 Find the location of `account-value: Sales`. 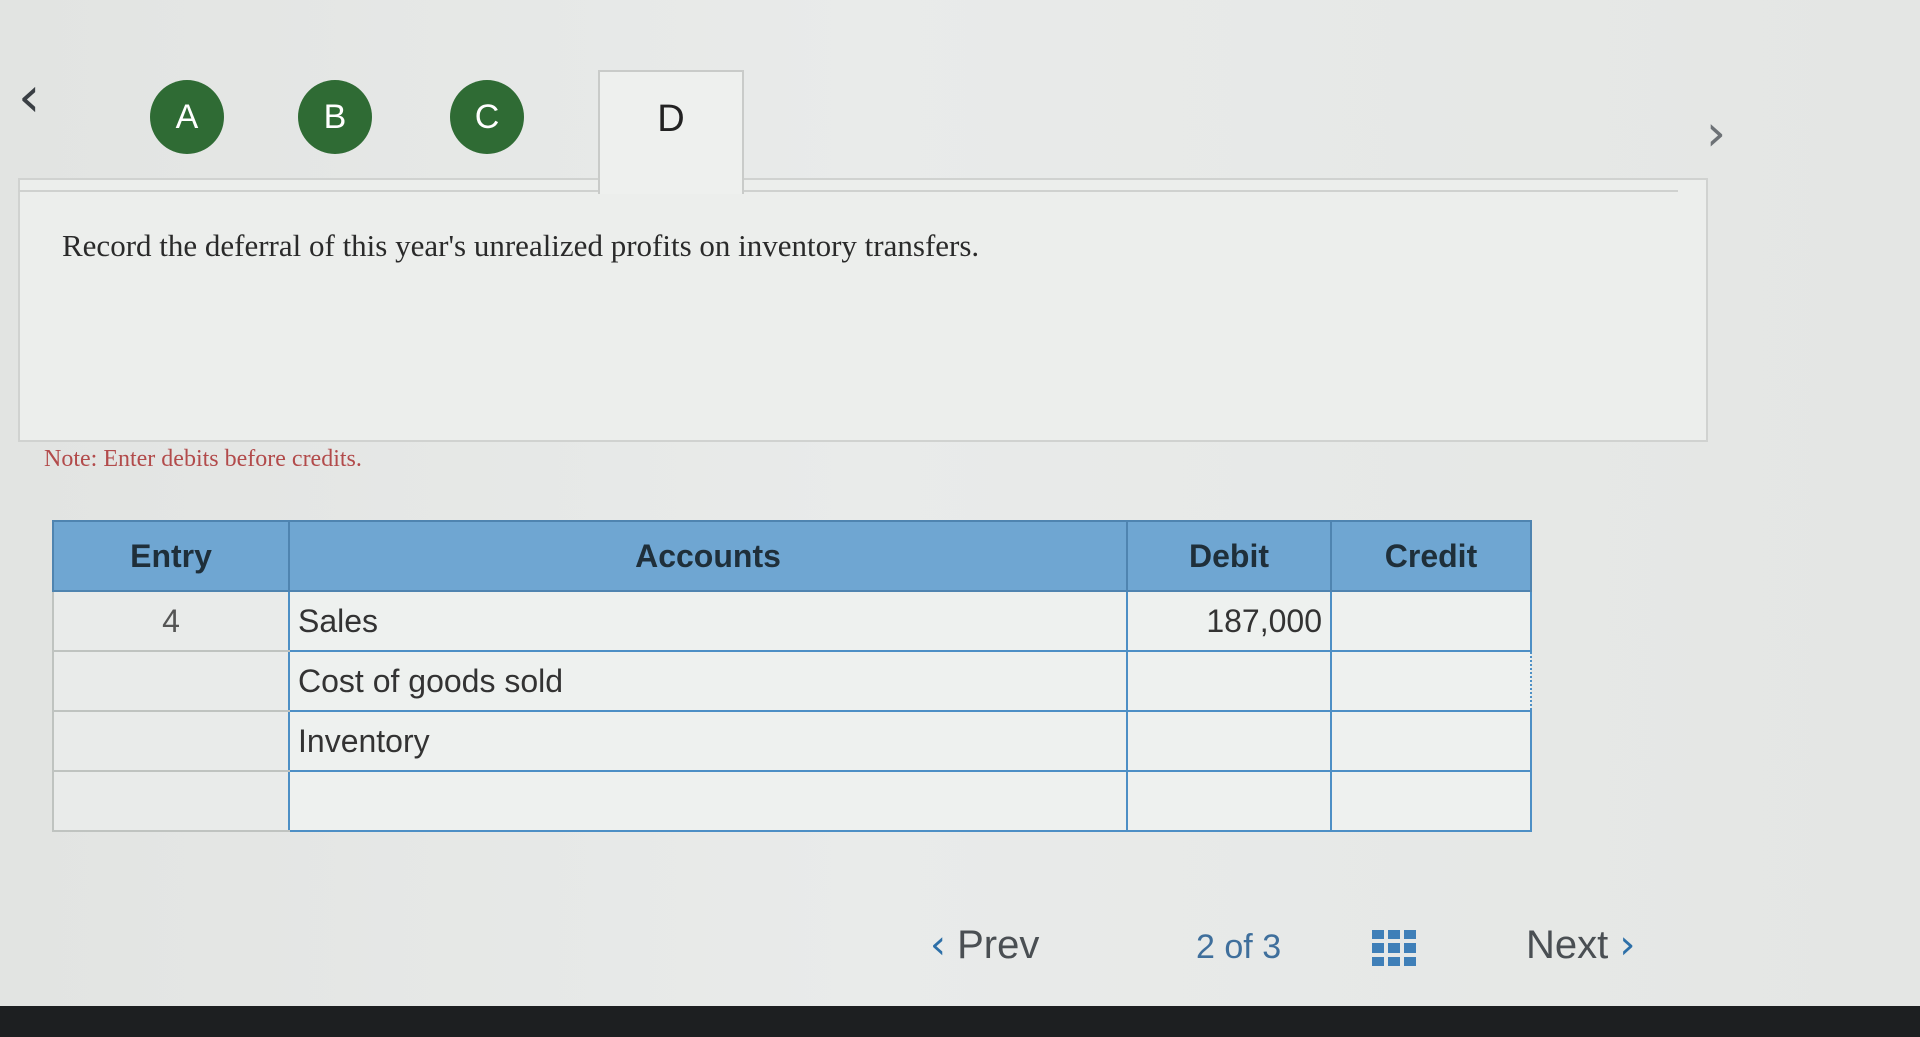

account-value: Sales is located at coordinates (708, 621).